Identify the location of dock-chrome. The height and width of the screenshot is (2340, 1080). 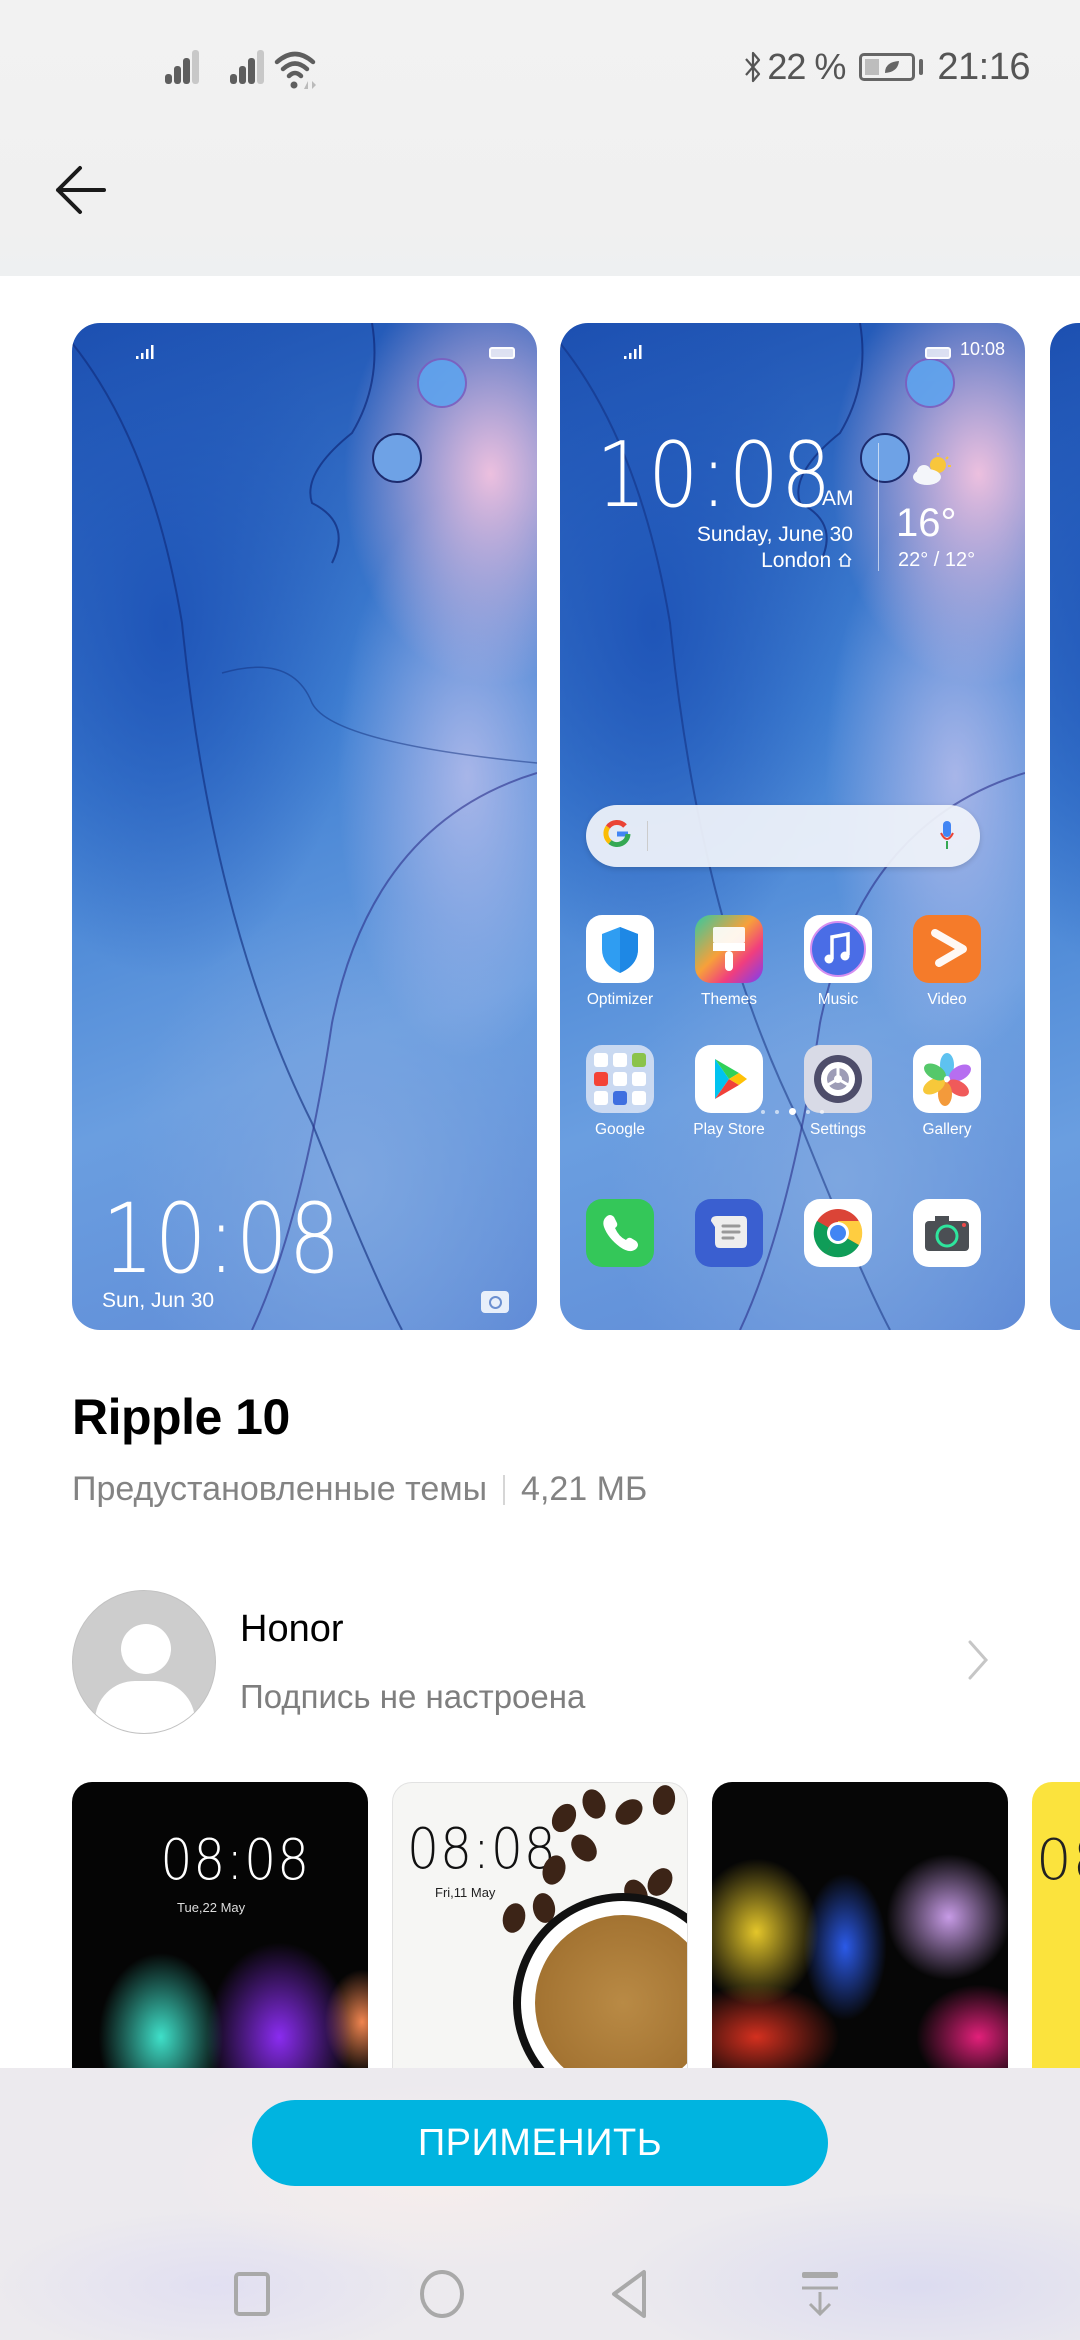
(838, 1233).